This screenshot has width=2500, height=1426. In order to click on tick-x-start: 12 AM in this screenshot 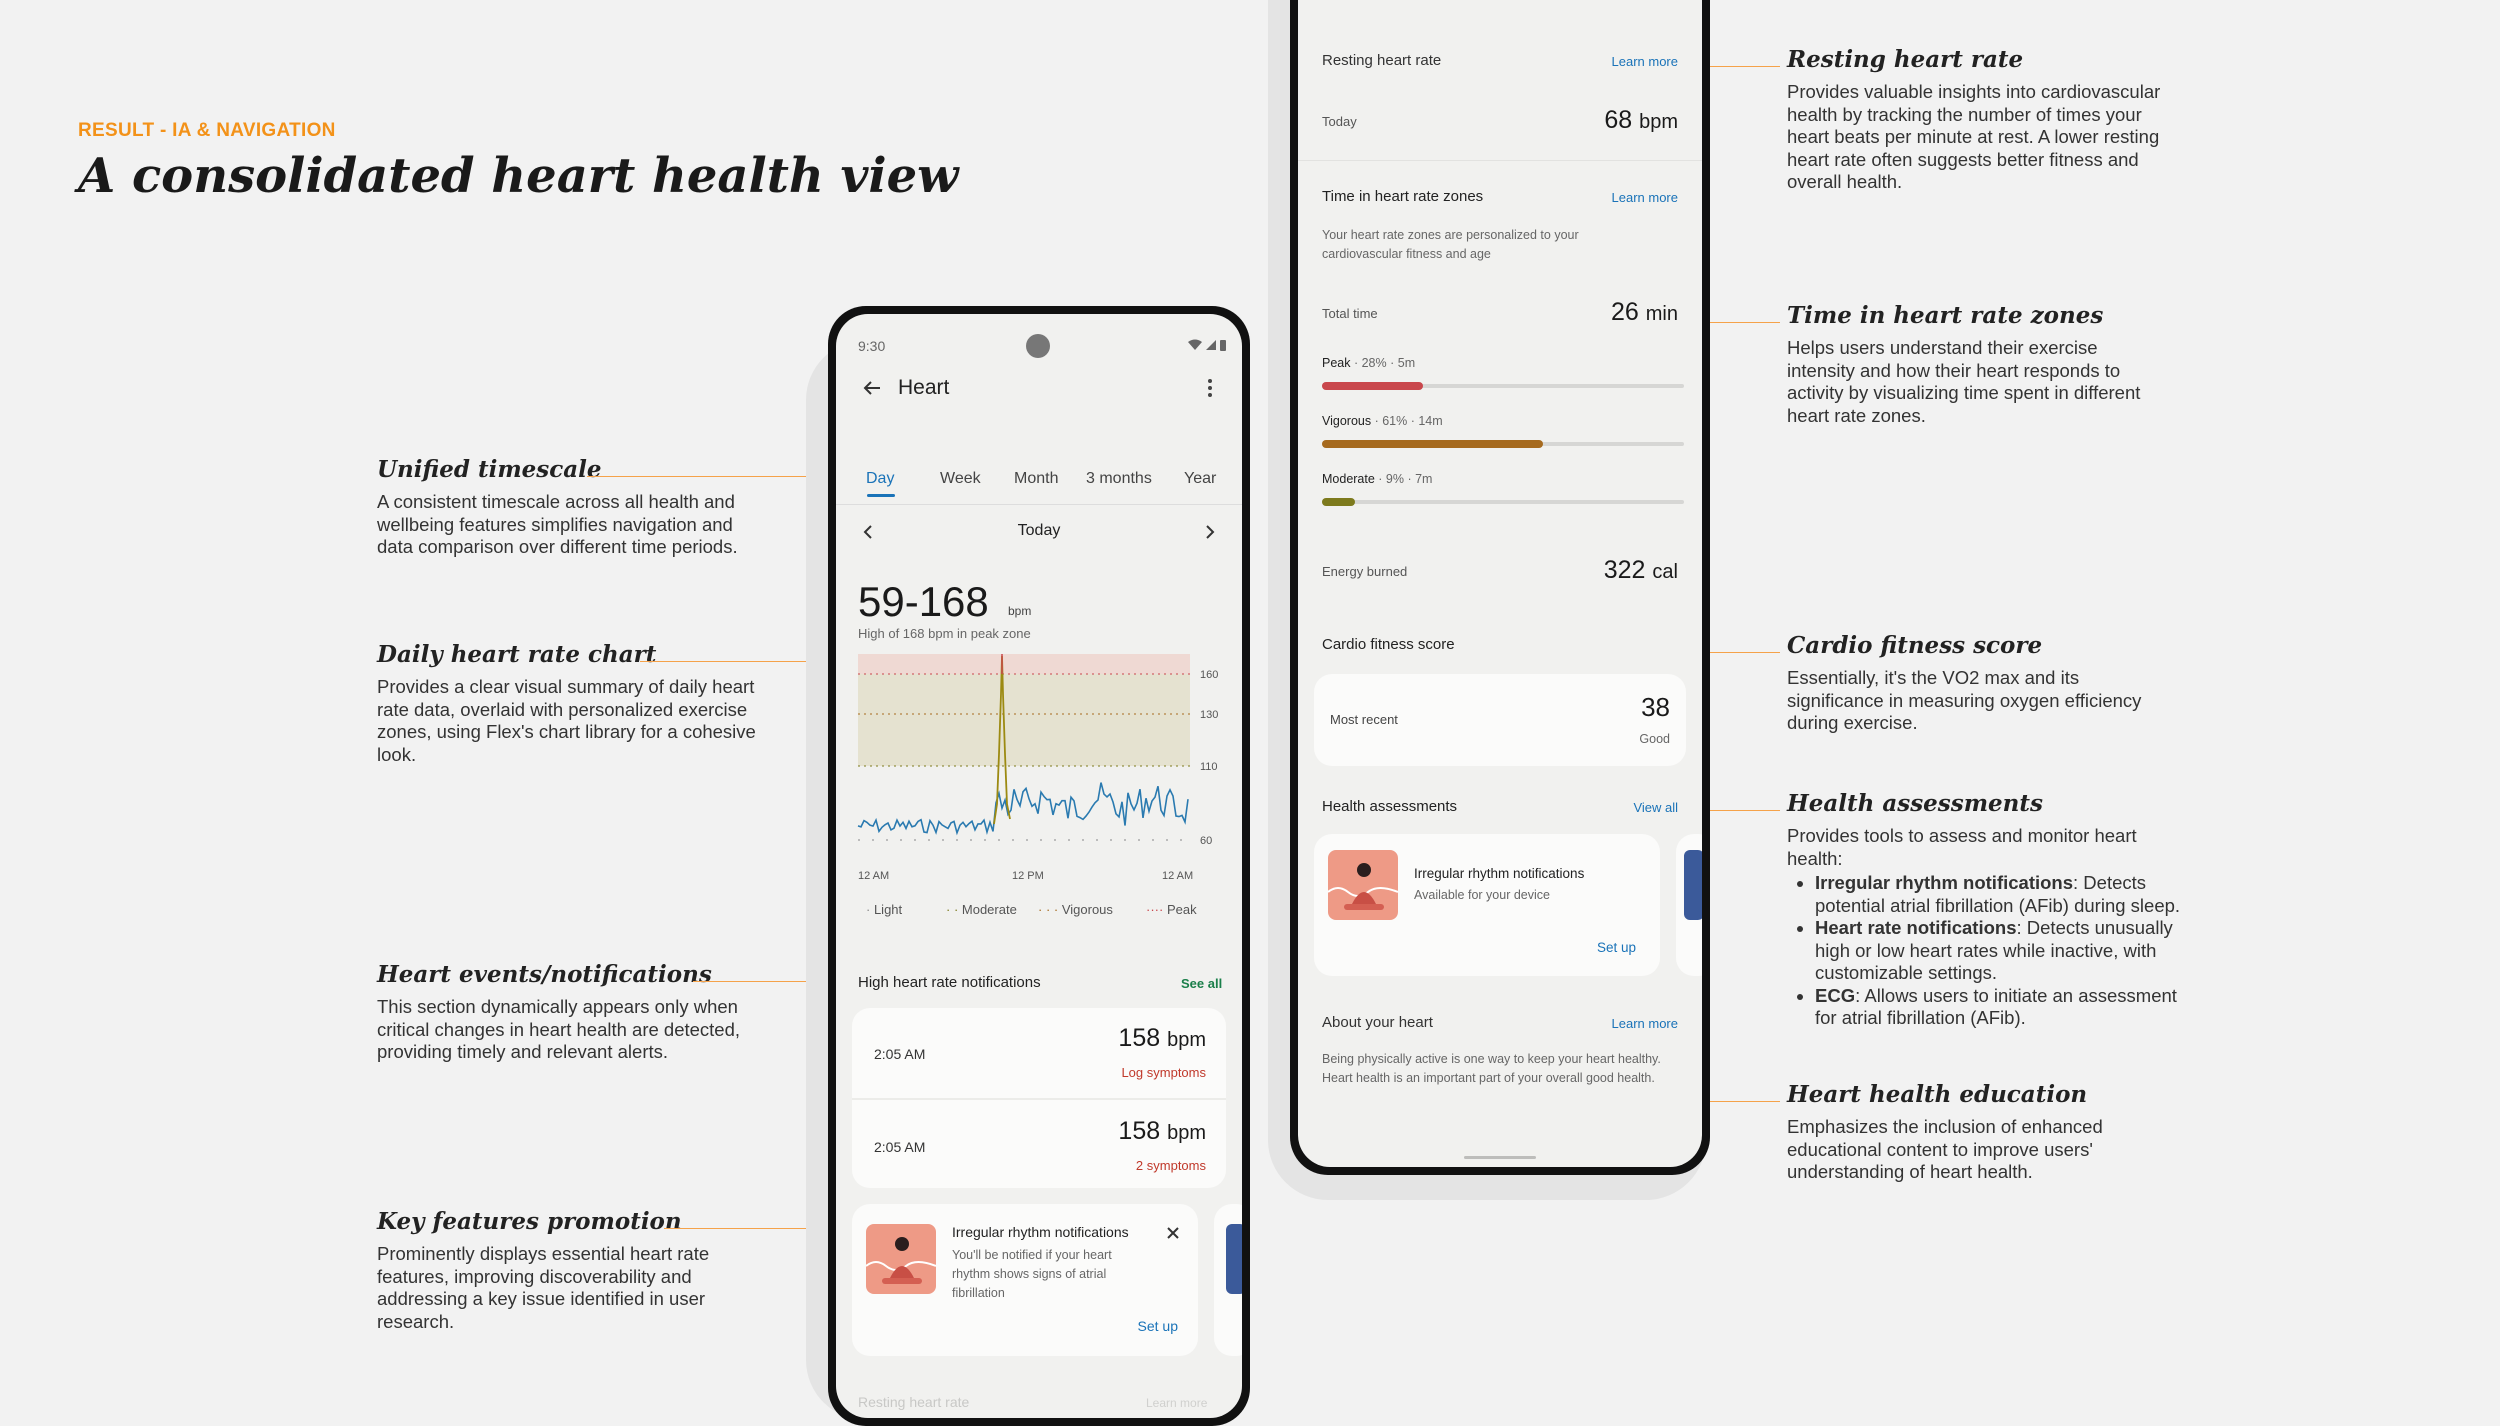, I will do `click(874, 876)`.